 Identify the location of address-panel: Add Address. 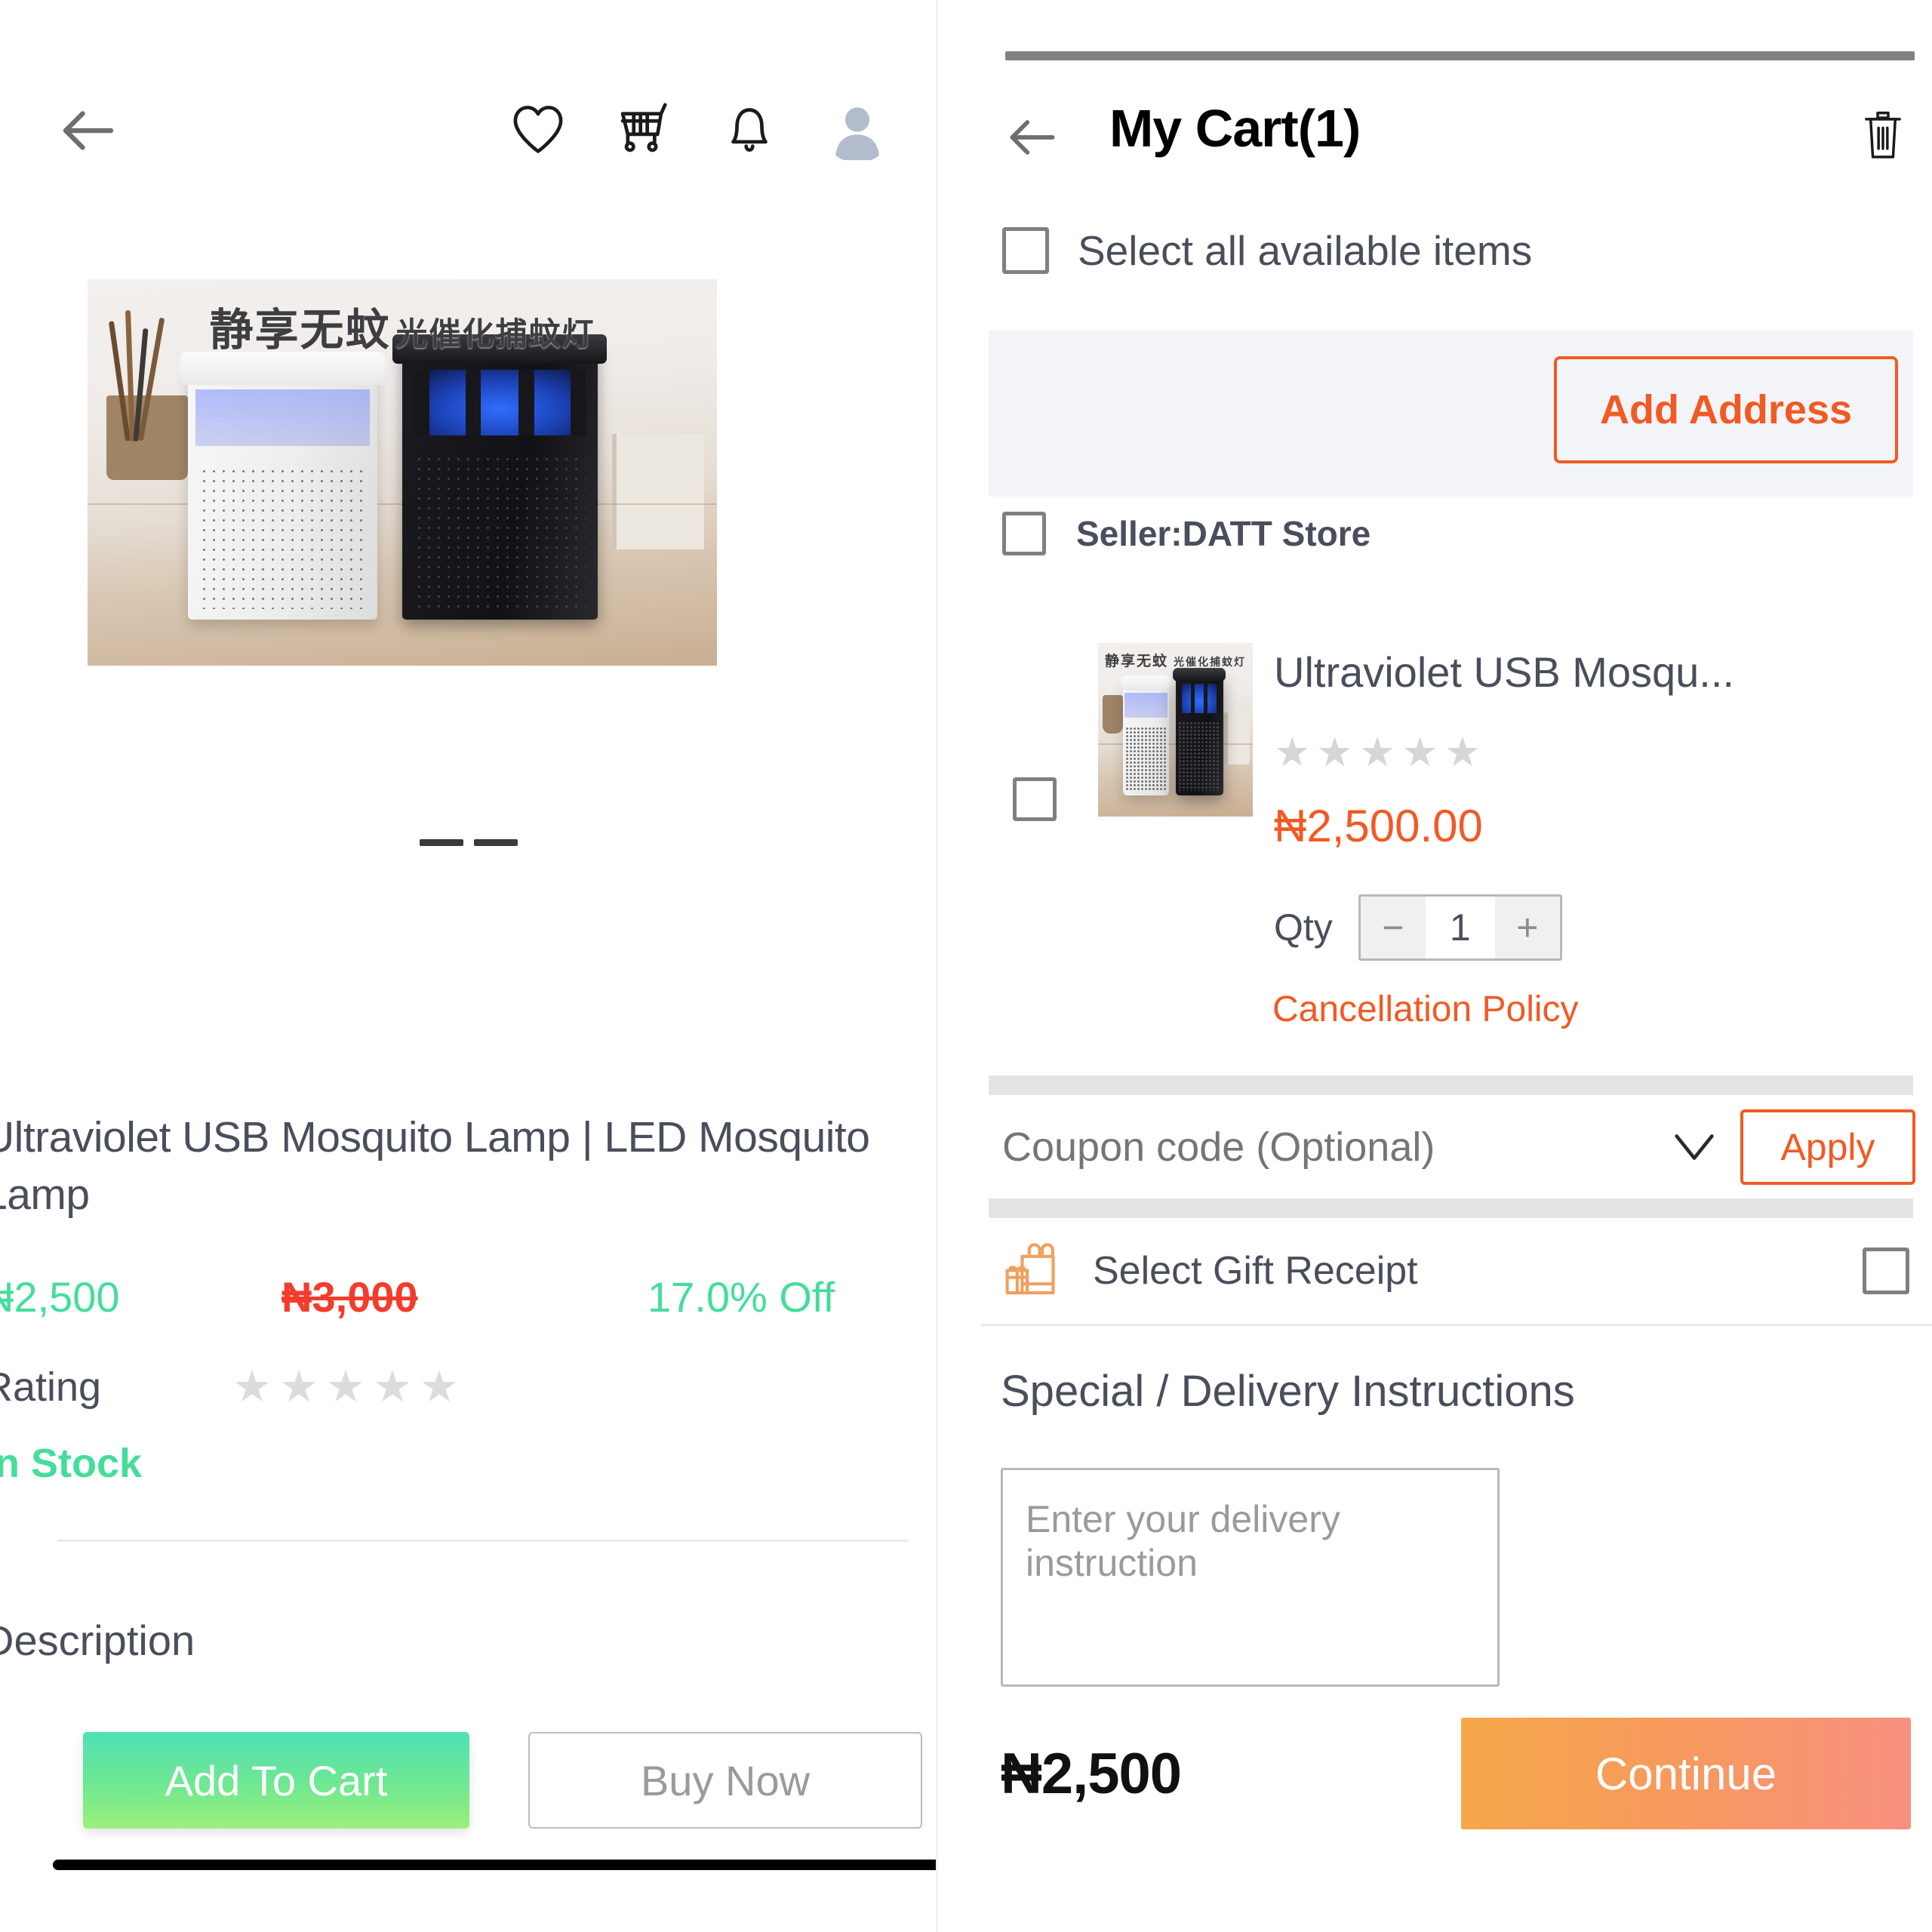
(1451, 414).